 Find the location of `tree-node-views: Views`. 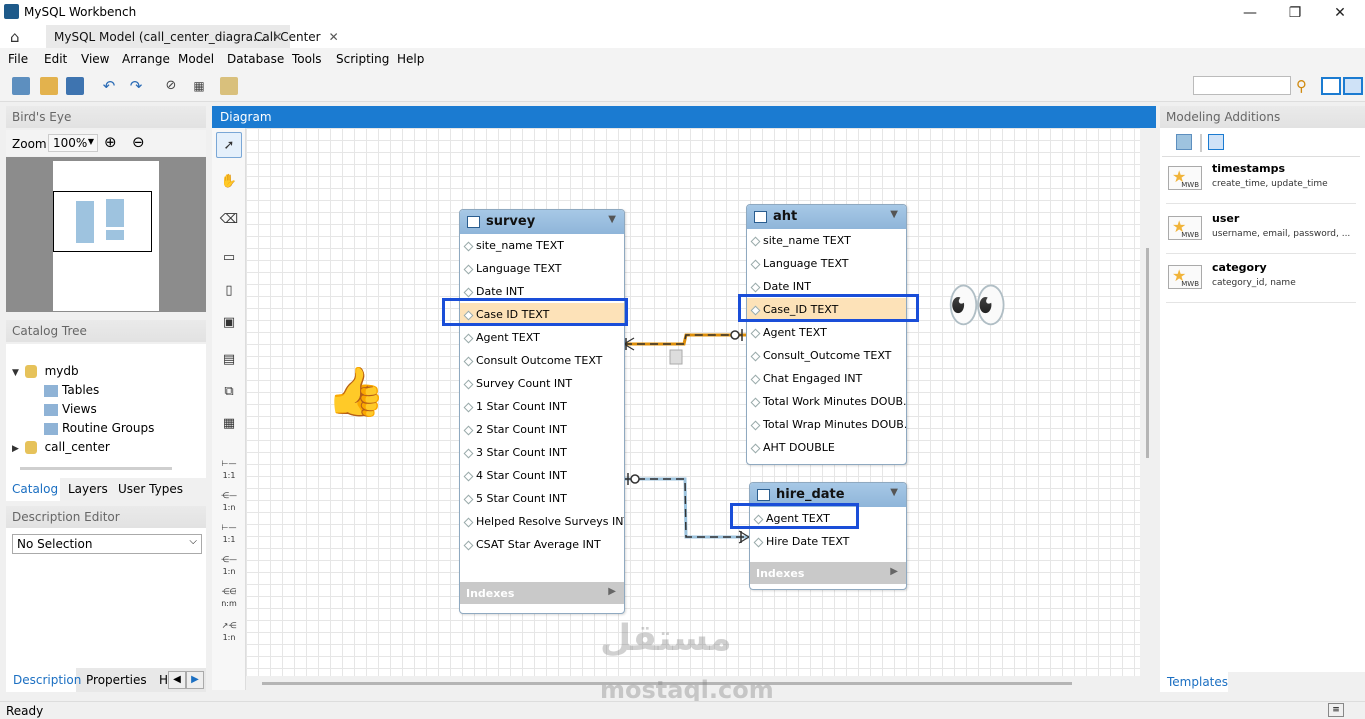

tree-node-views: Views is located at coordinates (70, 409).